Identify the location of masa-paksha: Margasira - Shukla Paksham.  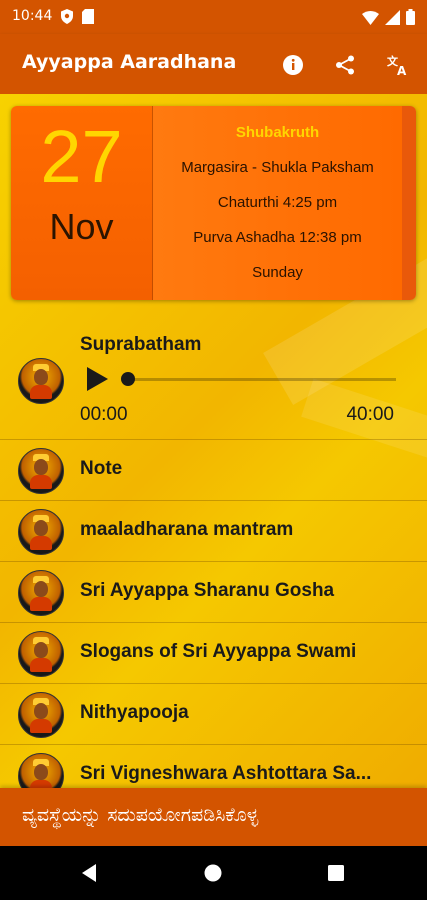
(277, 167).